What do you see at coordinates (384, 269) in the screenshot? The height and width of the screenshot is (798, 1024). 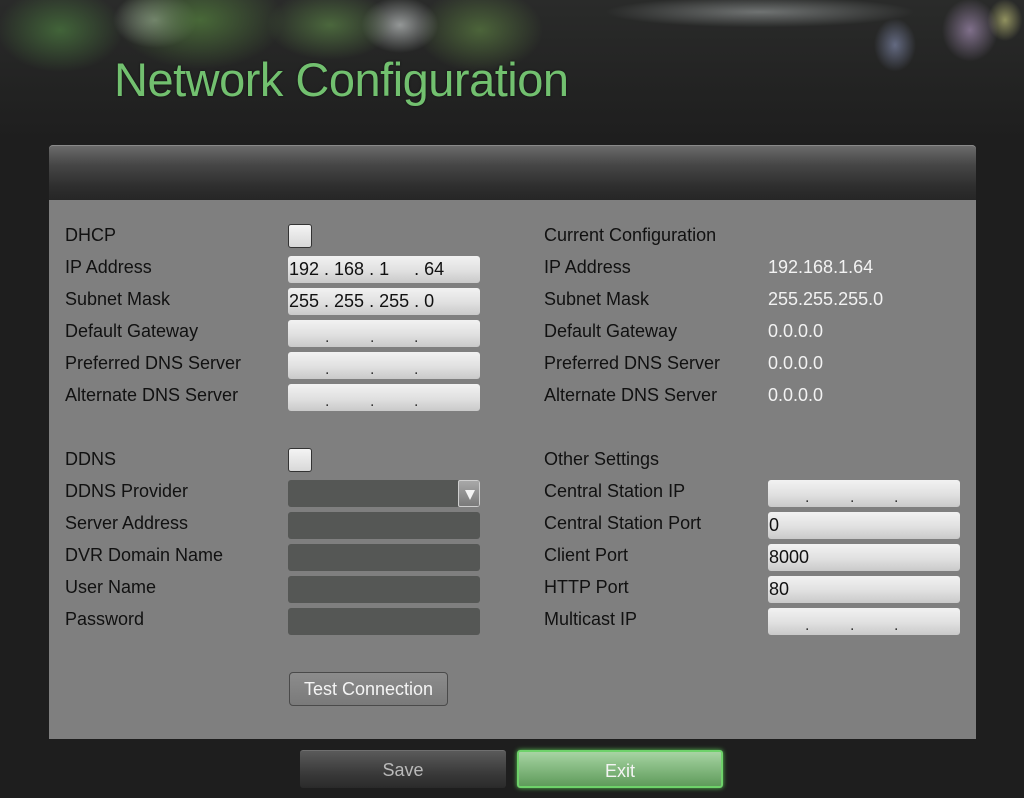 I see `ip-address-field: 192 . 168 . 1 . 64` at bounding box center [384, 269].